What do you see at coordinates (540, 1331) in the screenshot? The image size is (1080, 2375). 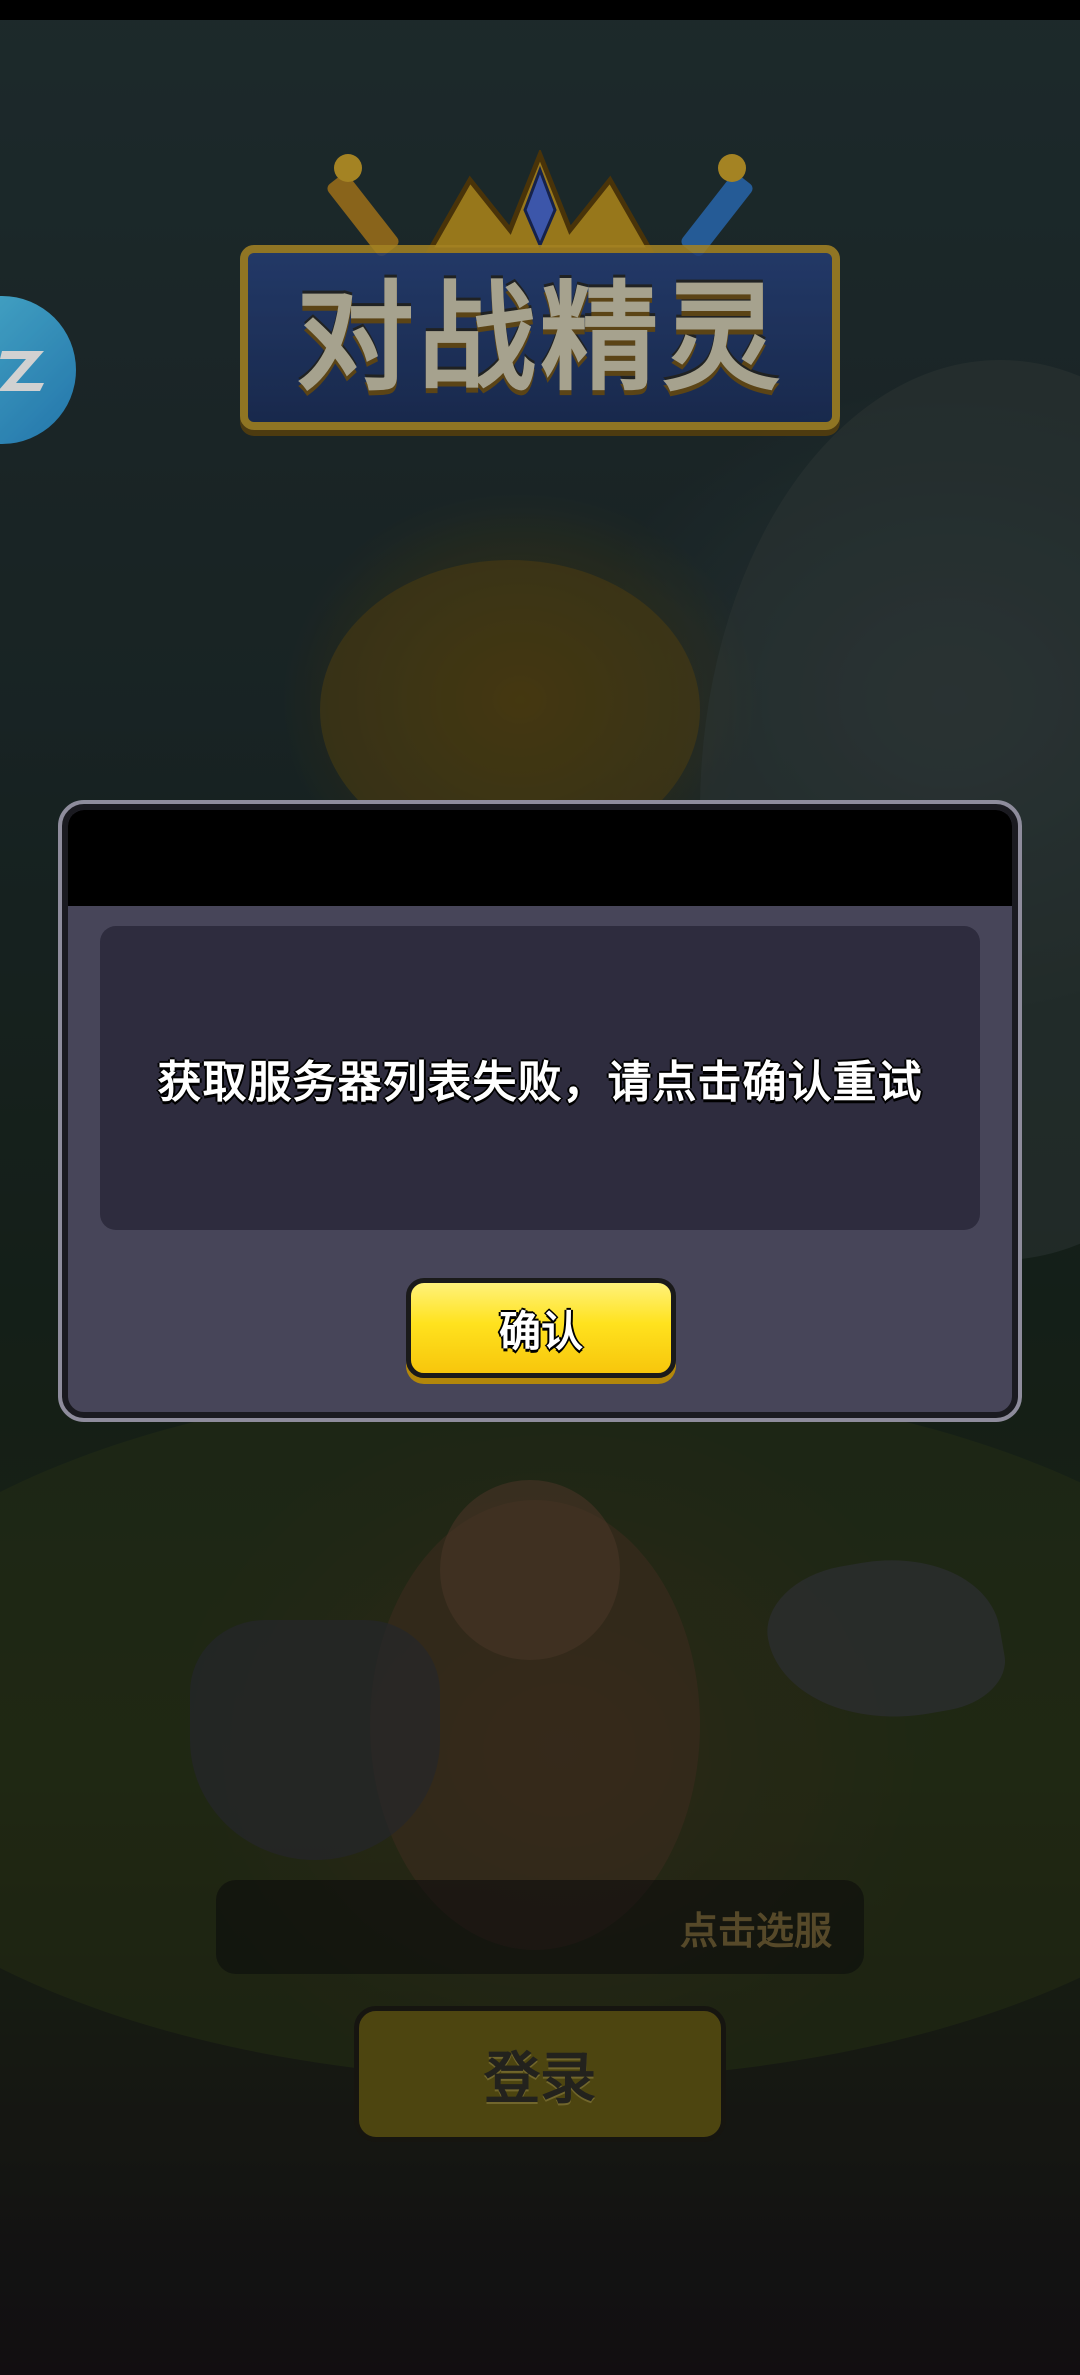 I see `confirm-label: 确认` at bounding box center [540, 1331].